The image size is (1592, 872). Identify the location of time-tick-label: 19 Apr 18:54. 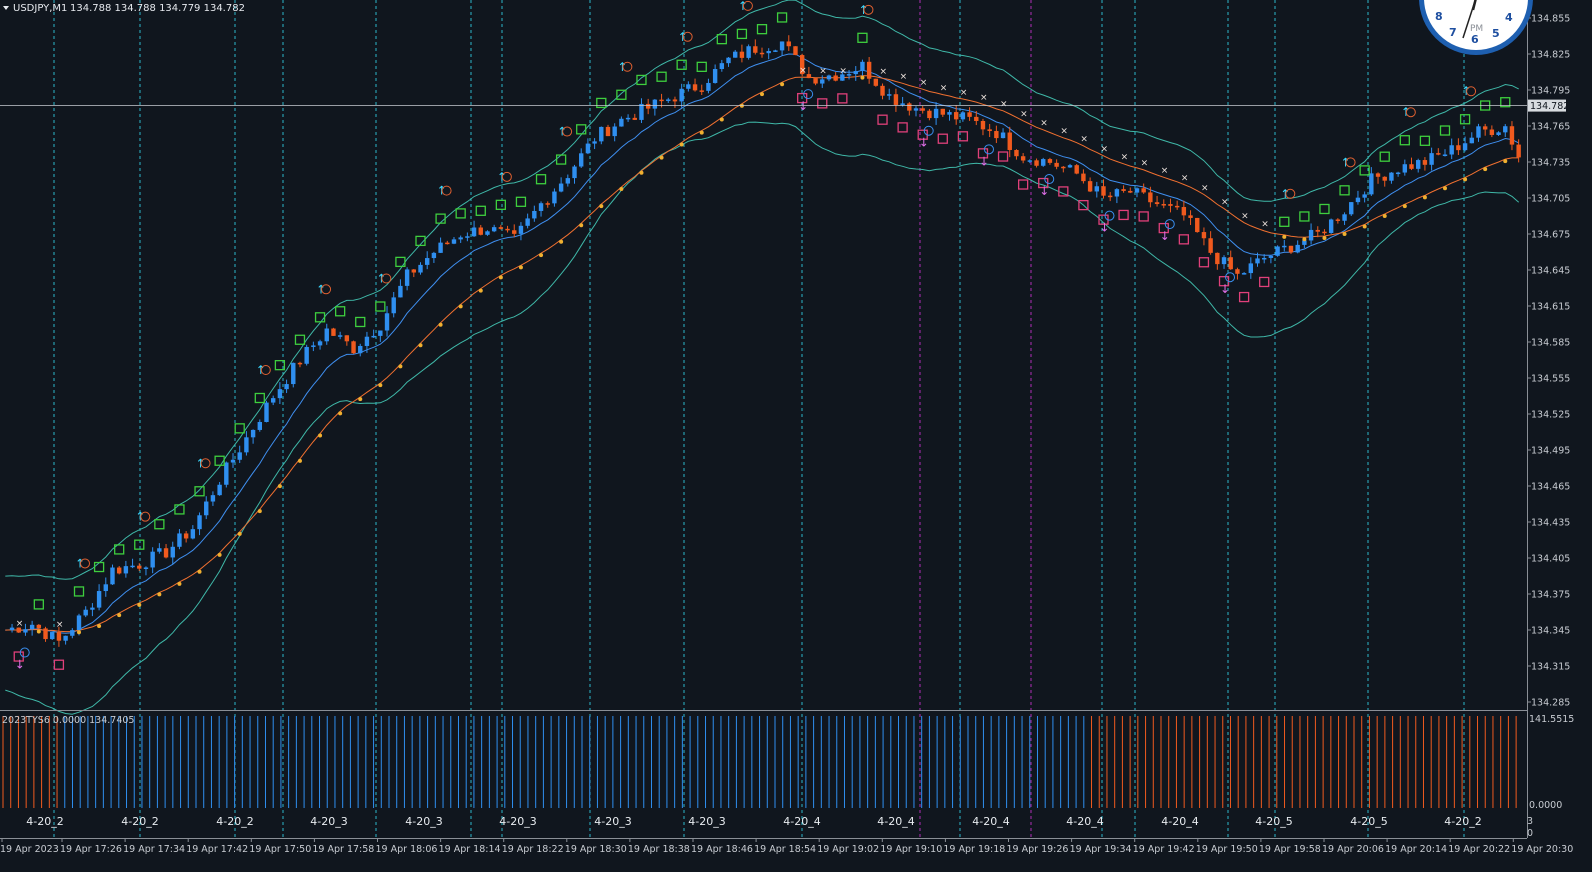
(785, 849).